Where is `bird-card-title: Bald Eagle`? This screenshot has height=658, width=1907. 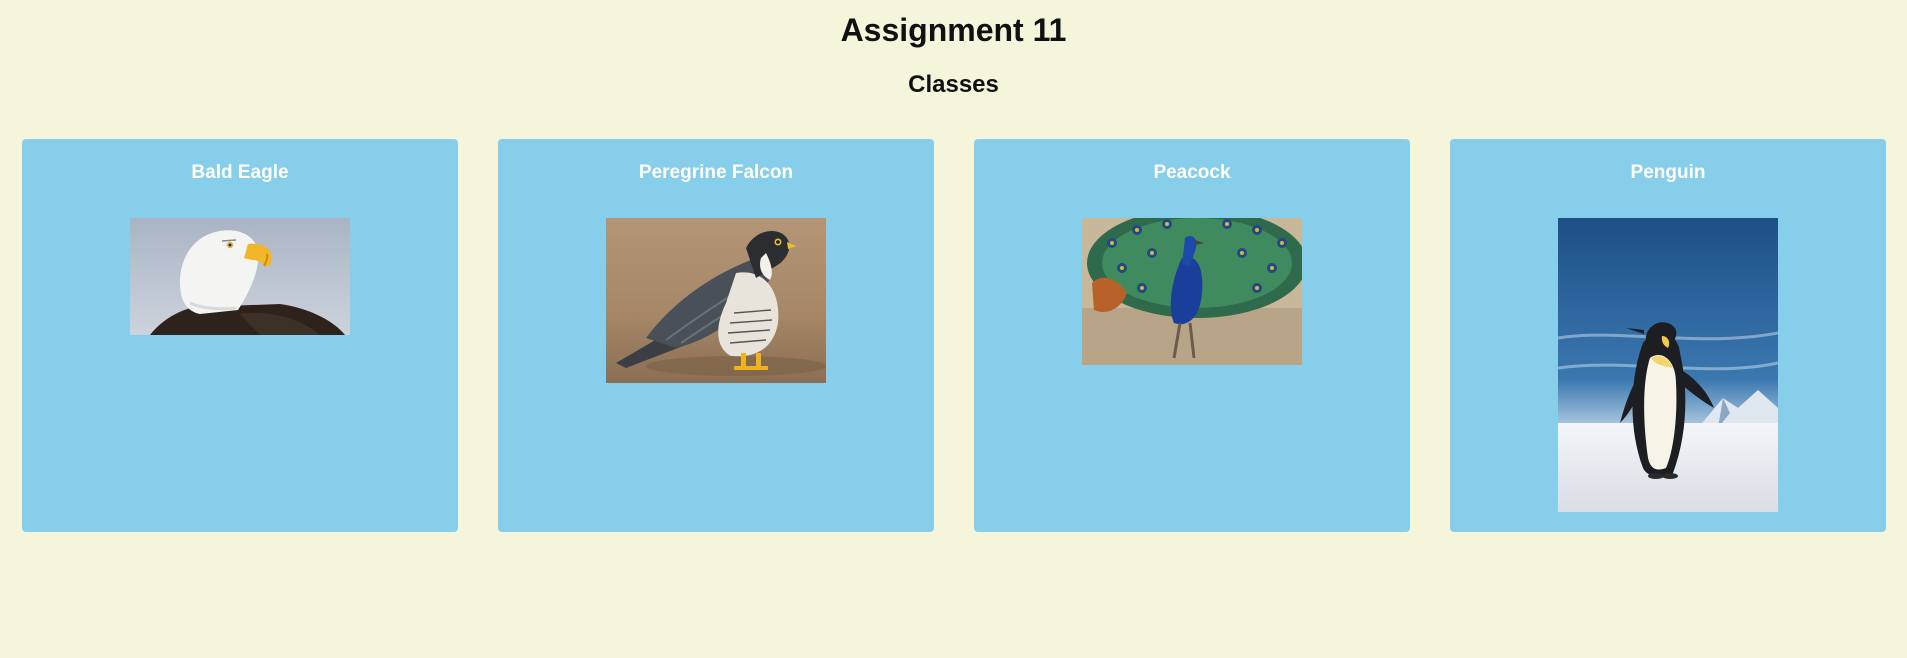
bird-card-title: Bald Eagle is located at coordinates (240, 172).